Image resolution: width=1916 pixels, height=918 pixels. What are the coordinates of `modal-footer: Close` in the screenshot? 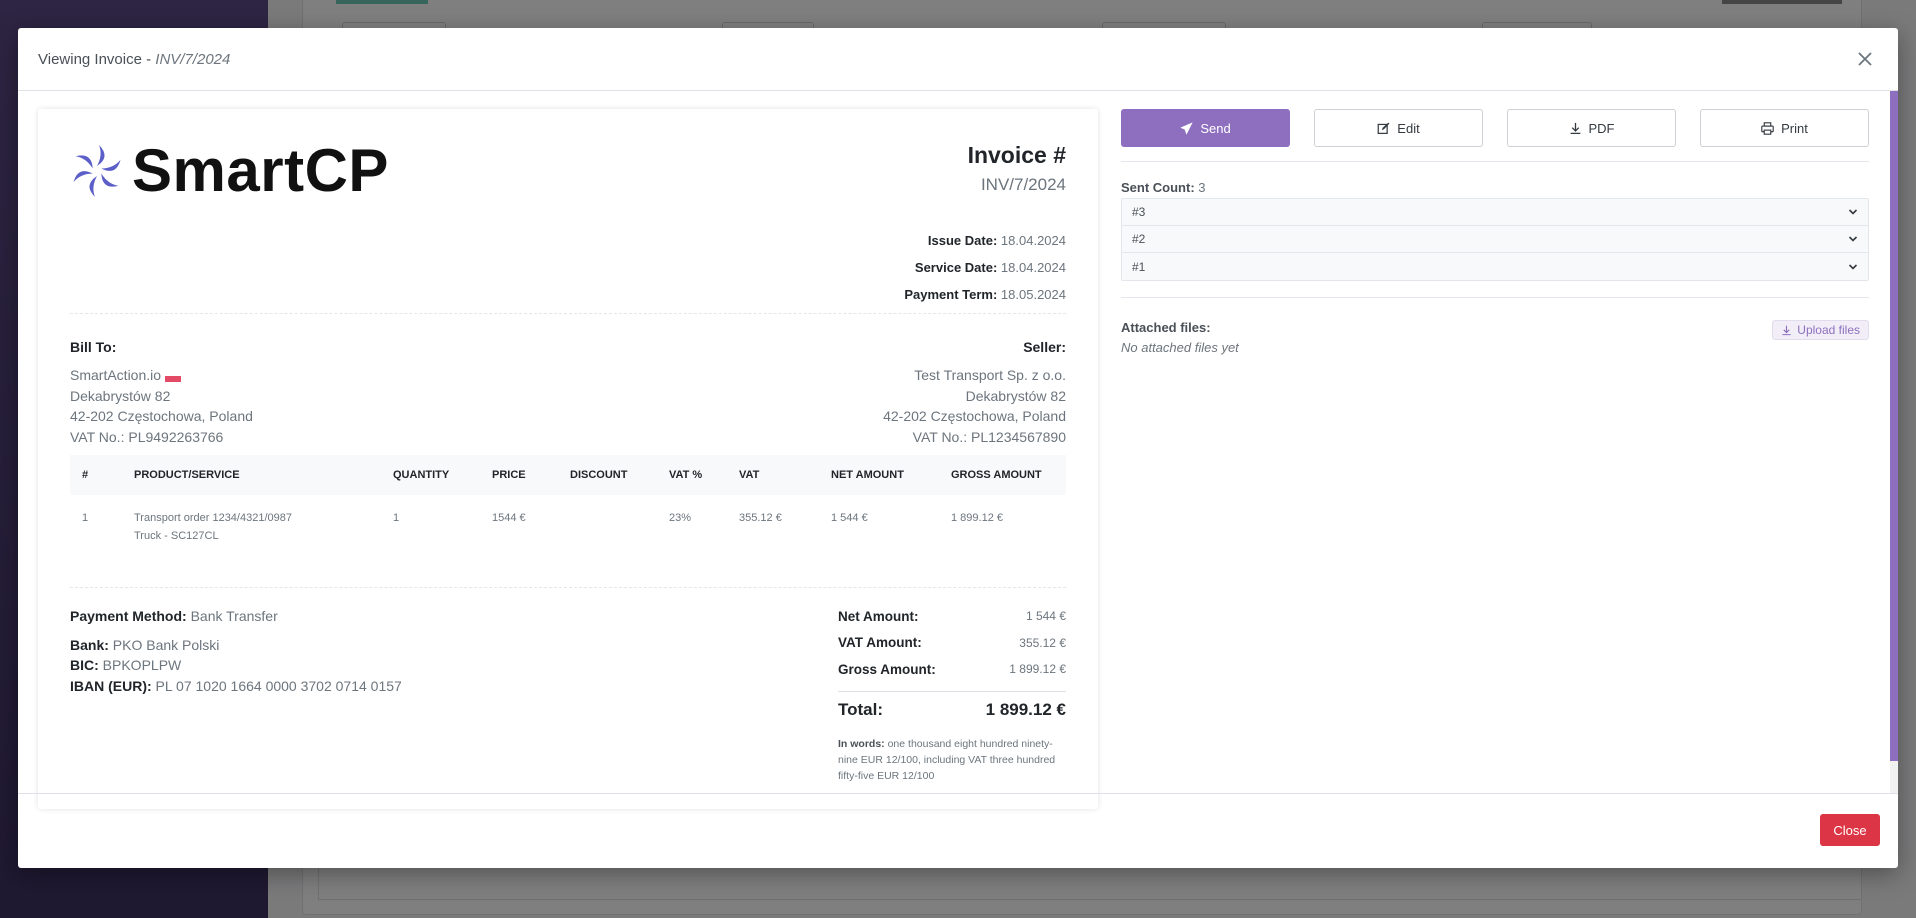 It's located at (958, 830).